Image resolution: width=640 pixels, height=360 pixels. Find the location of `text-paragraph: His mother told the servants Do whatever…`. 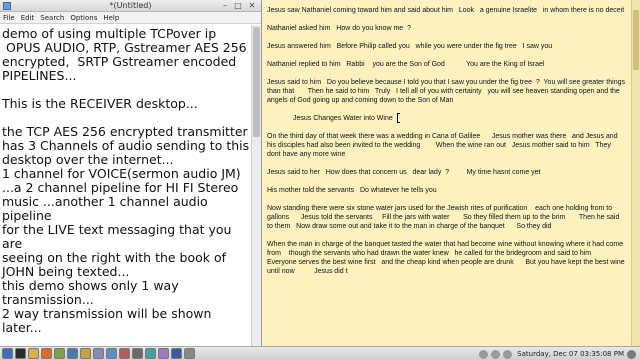

text-paragraph: His mother told the servants Do whatever… is located at coordinates (352, 190).